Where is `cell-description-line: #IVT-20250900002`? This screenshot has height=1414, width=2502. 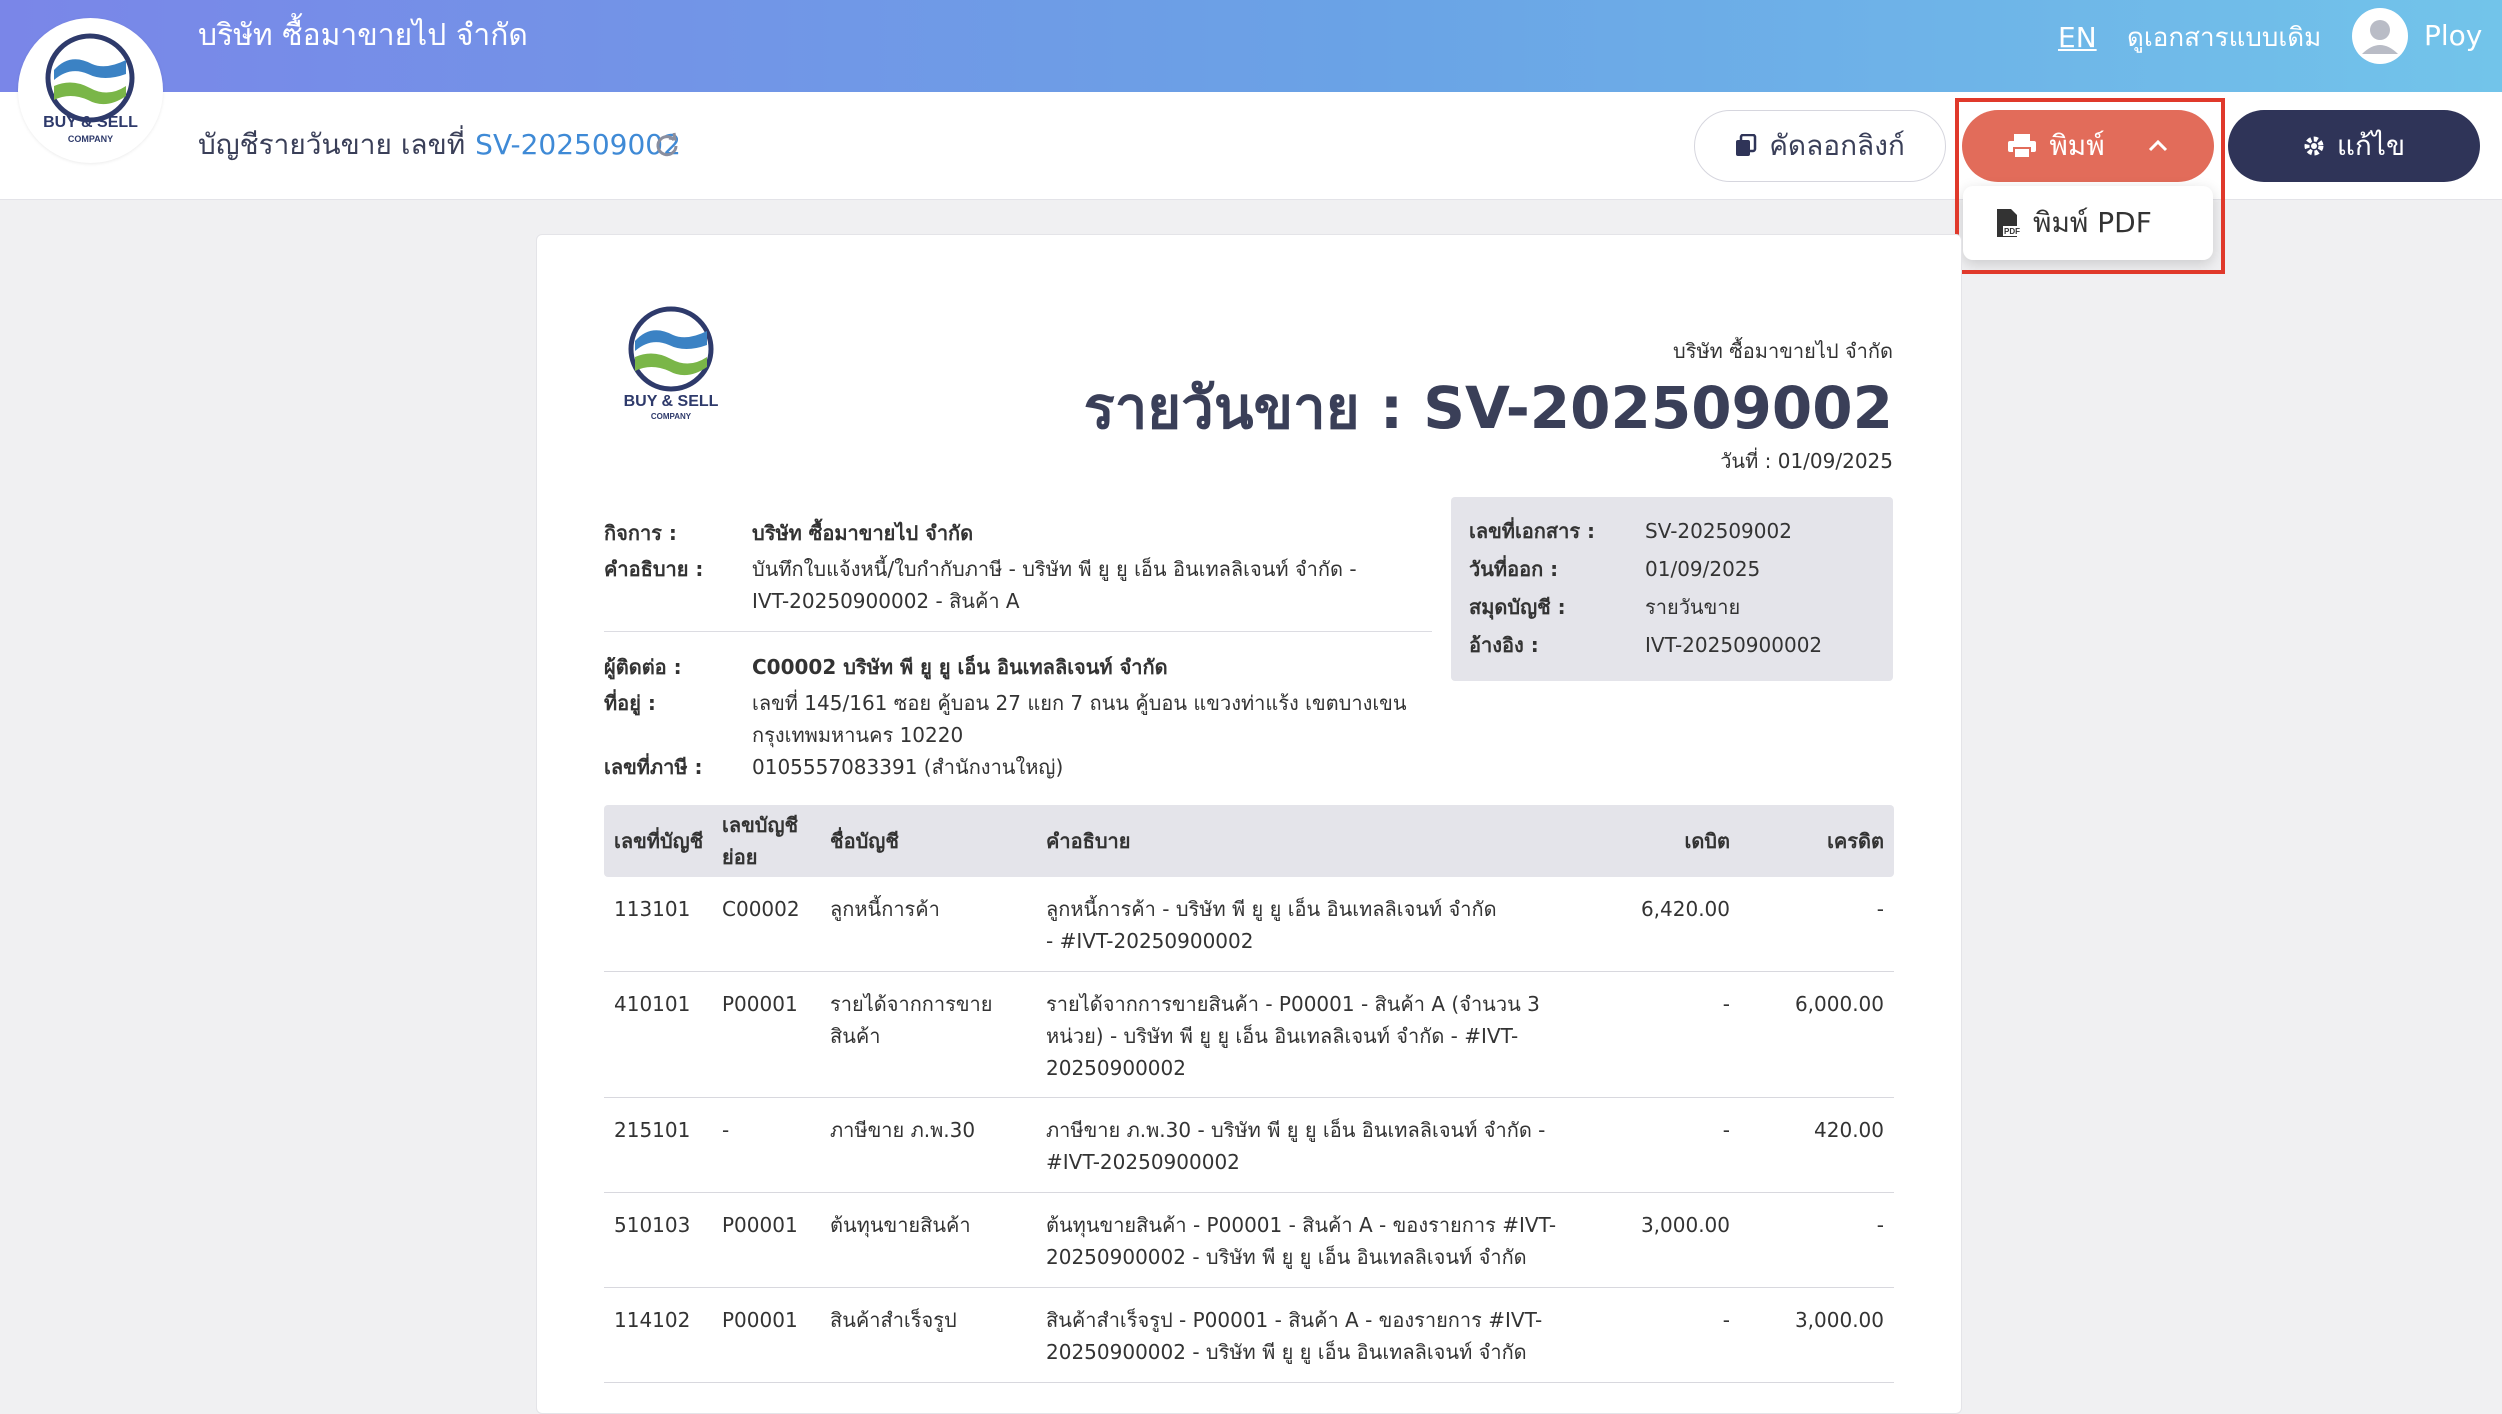
cell-description-line: #IVT-20250900002 is located at coordinates (1143, 1162).